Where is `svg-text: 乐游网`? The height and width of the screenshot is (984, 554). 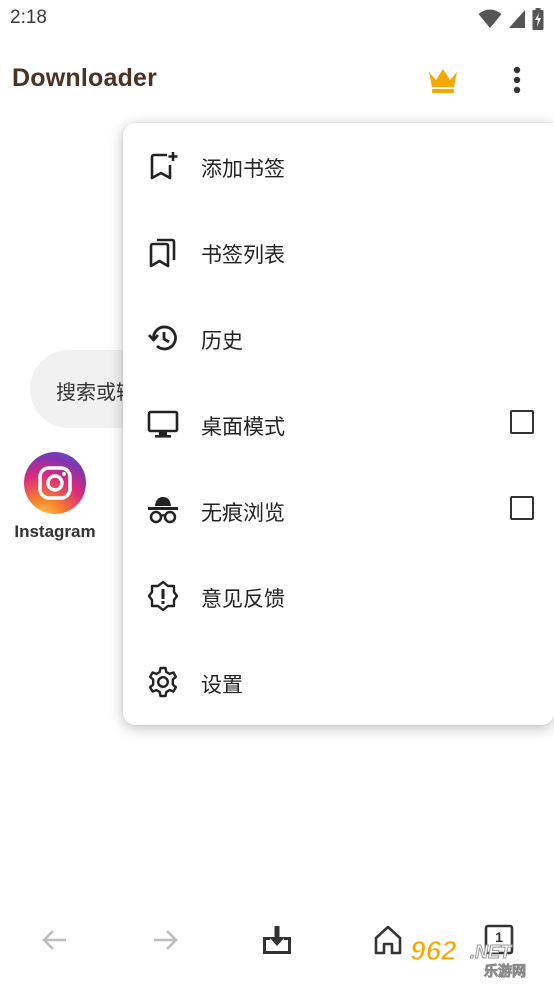 svg-text: 乐游网 is located at coordinates (505, 970).